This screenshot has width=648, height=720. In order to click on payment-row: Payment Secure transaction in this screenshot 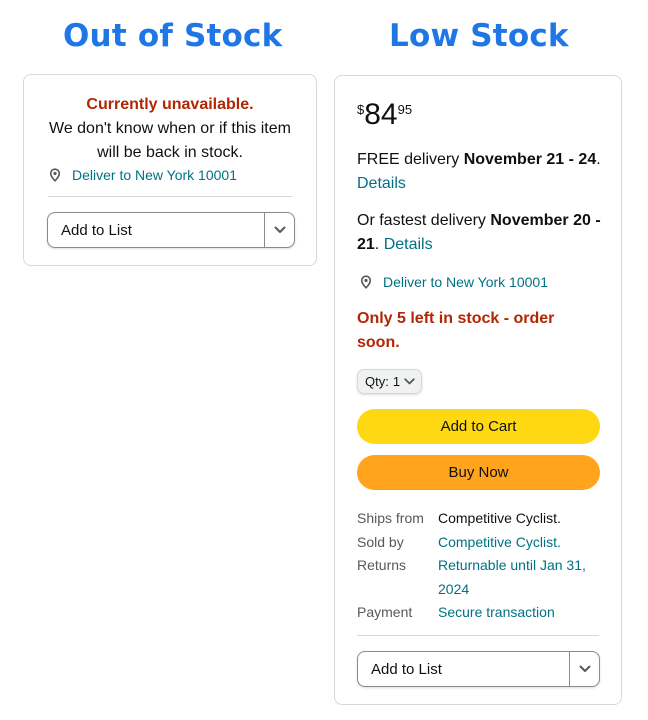, I will do `click(482, 613)`.